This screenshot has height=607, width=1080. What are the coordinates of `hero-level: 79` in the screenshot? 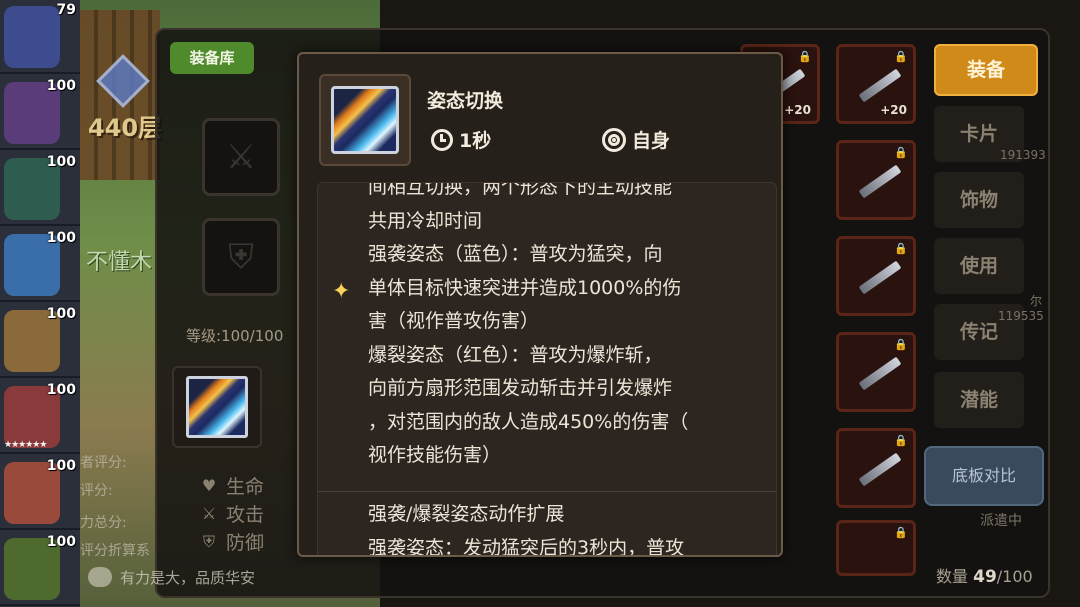 It's located at (66, 10).